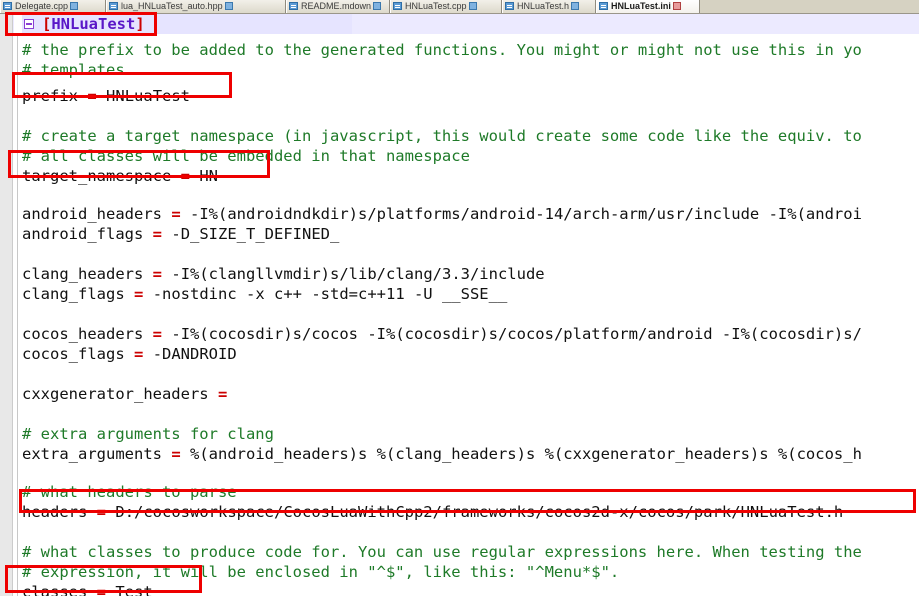  Describe the element at coordinates (55, 589) in the screenshot. I see `setting-key: classes` at that location.